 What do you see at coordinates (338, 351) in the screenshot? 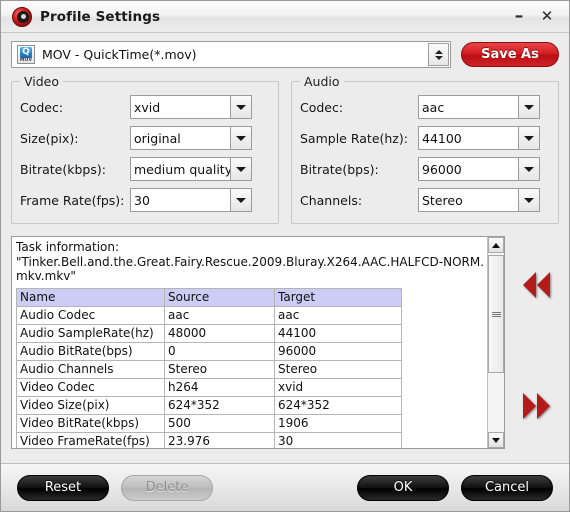
I see `cell-target: 96000` at bounding box center [338, 351].